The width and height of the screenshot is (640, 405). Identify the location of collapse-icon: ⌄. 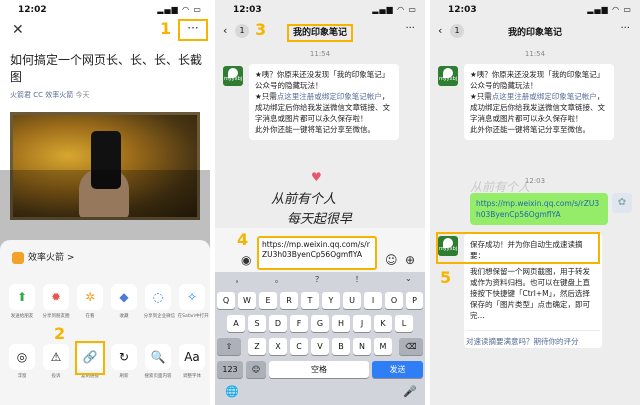
(408, 278).